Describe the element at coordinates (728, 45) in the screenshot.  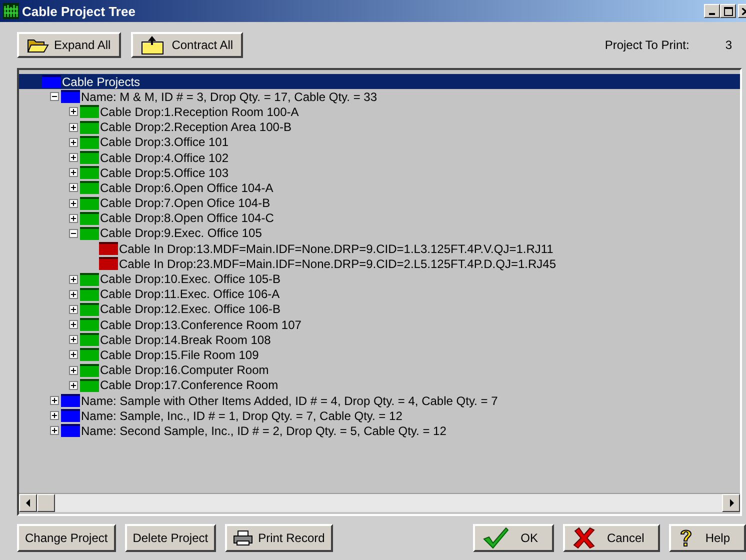
I see `project-to-print-value: 3` at that location.